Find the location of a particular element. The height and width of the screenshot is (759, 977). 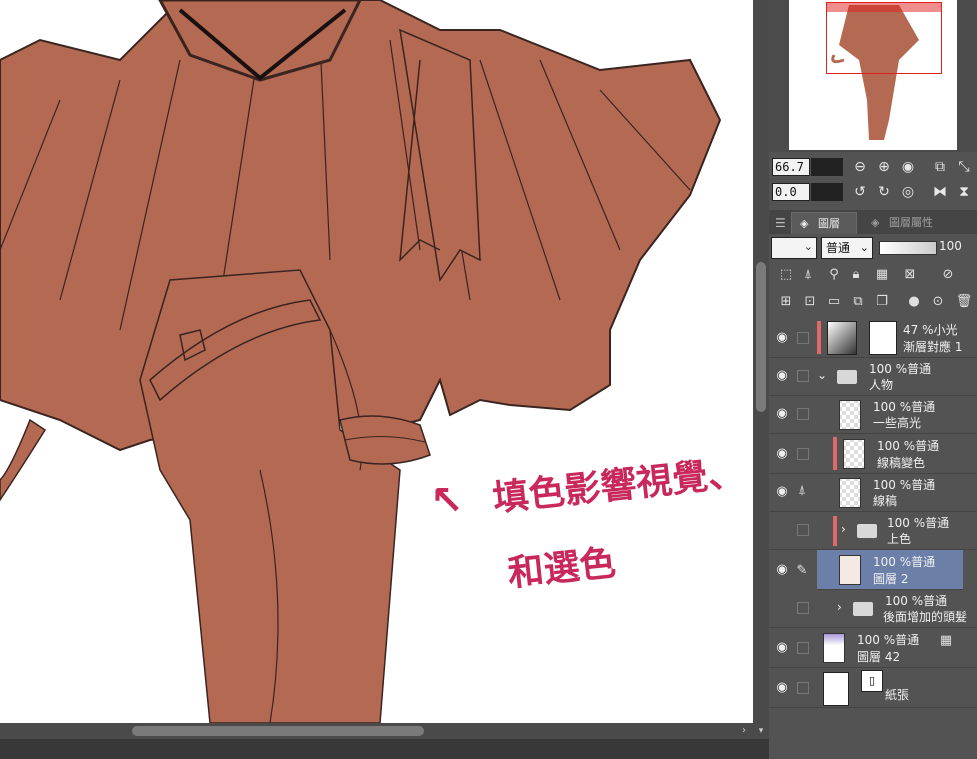

zoom-value: 66.7 is located at coordinates (791, 167).